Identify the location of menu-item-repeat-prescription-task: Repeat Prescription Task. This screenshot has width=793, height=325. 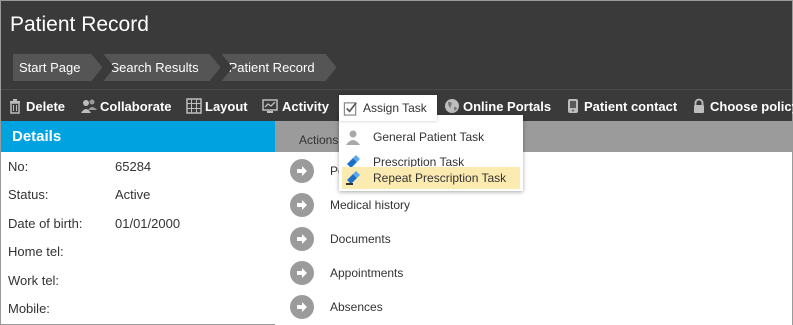
(431, 178).